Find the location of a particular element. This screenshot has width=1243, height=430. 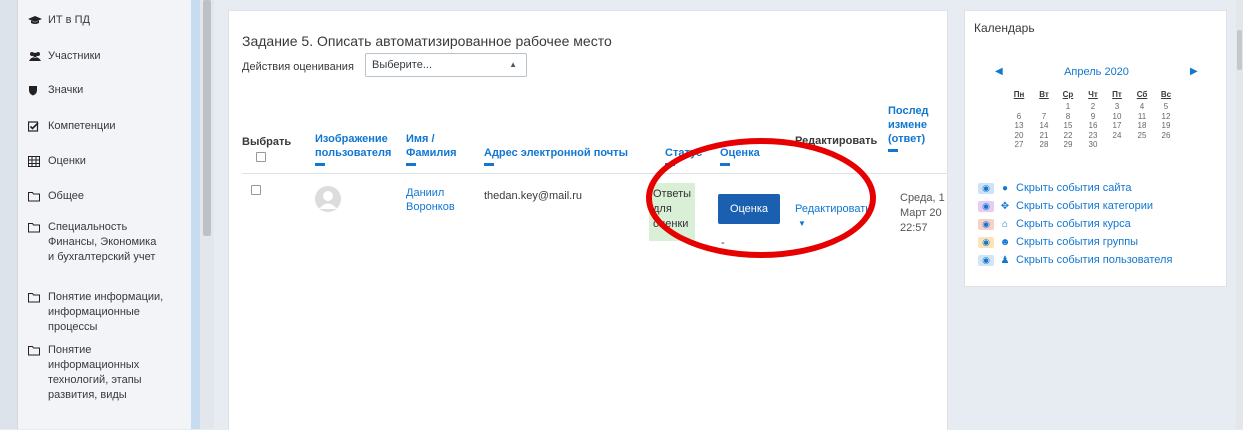

calendar-day: 9 is located at coordinates (1093, 116).